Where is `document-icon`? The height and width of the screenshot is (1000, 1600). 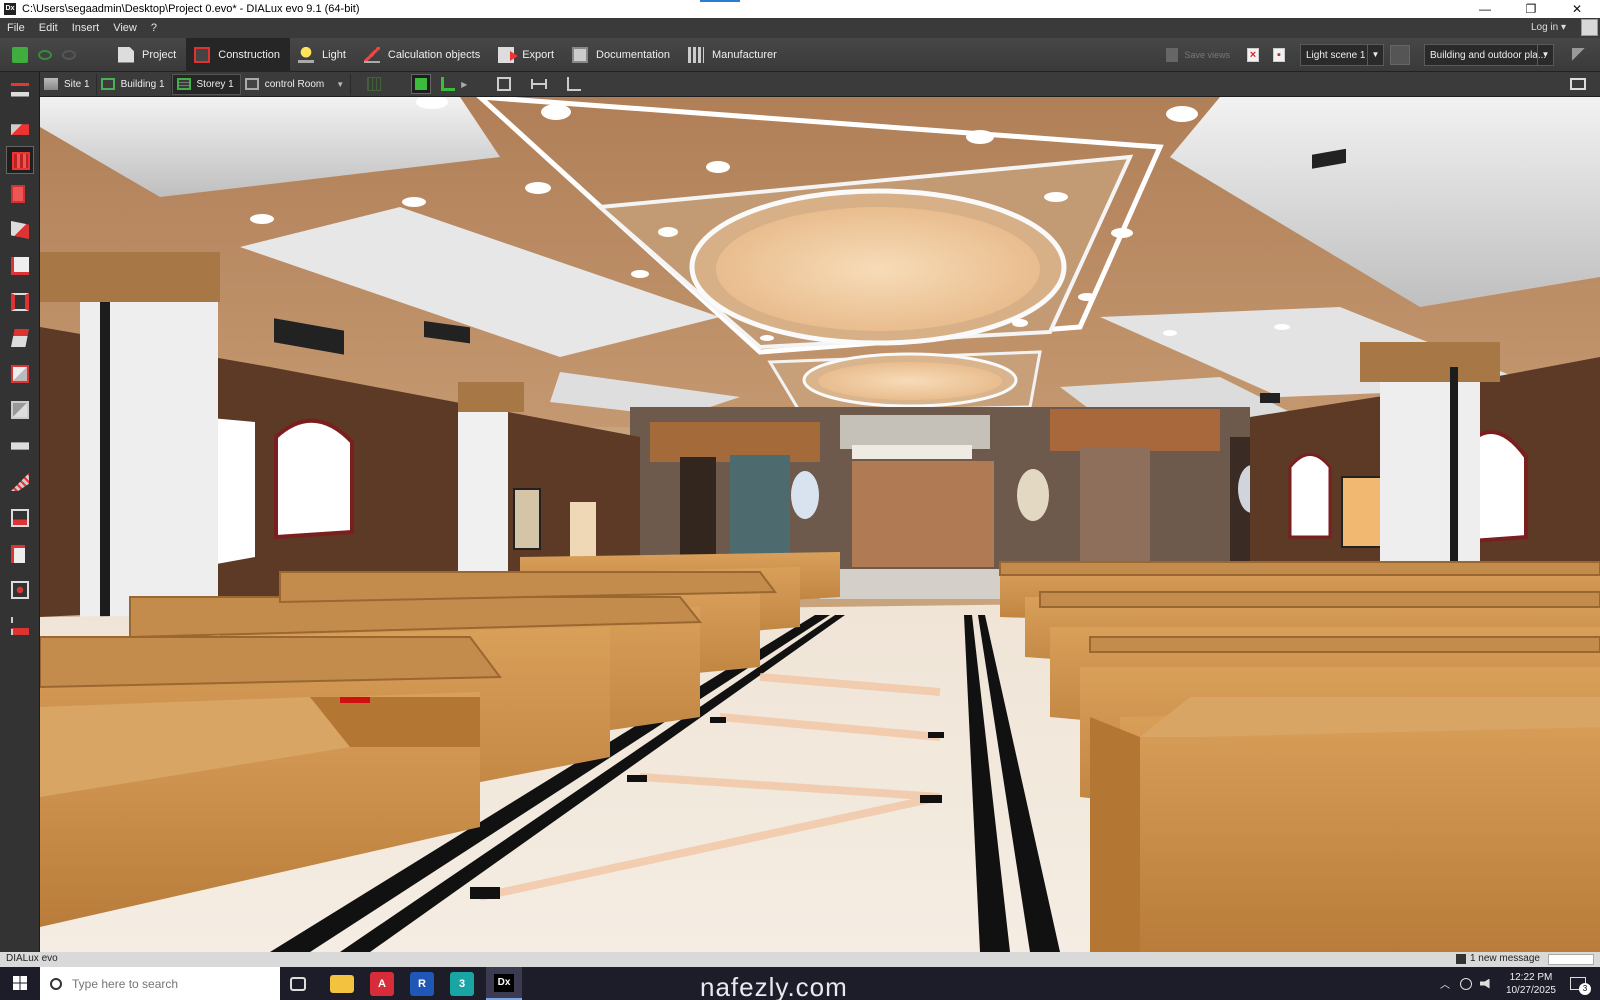
document-icon is located at coordinates (126, 54).